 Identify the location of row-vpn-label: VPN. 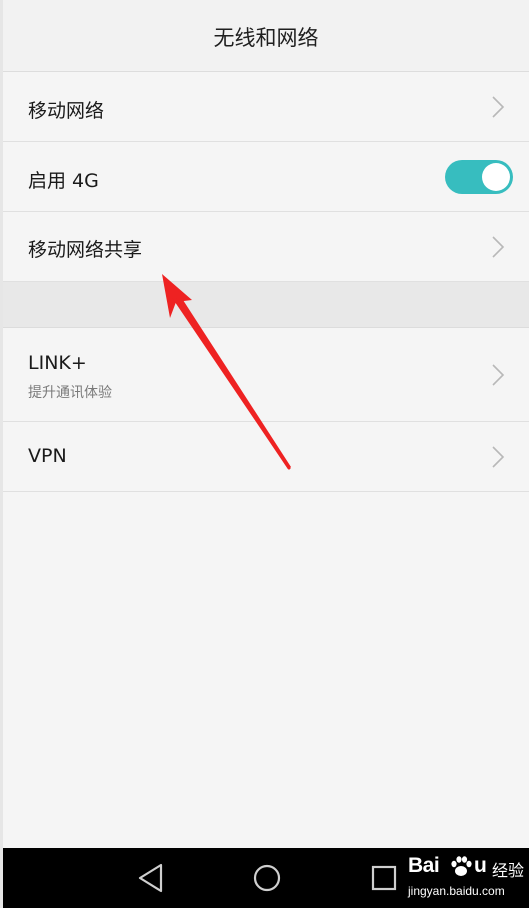
(47, 456).